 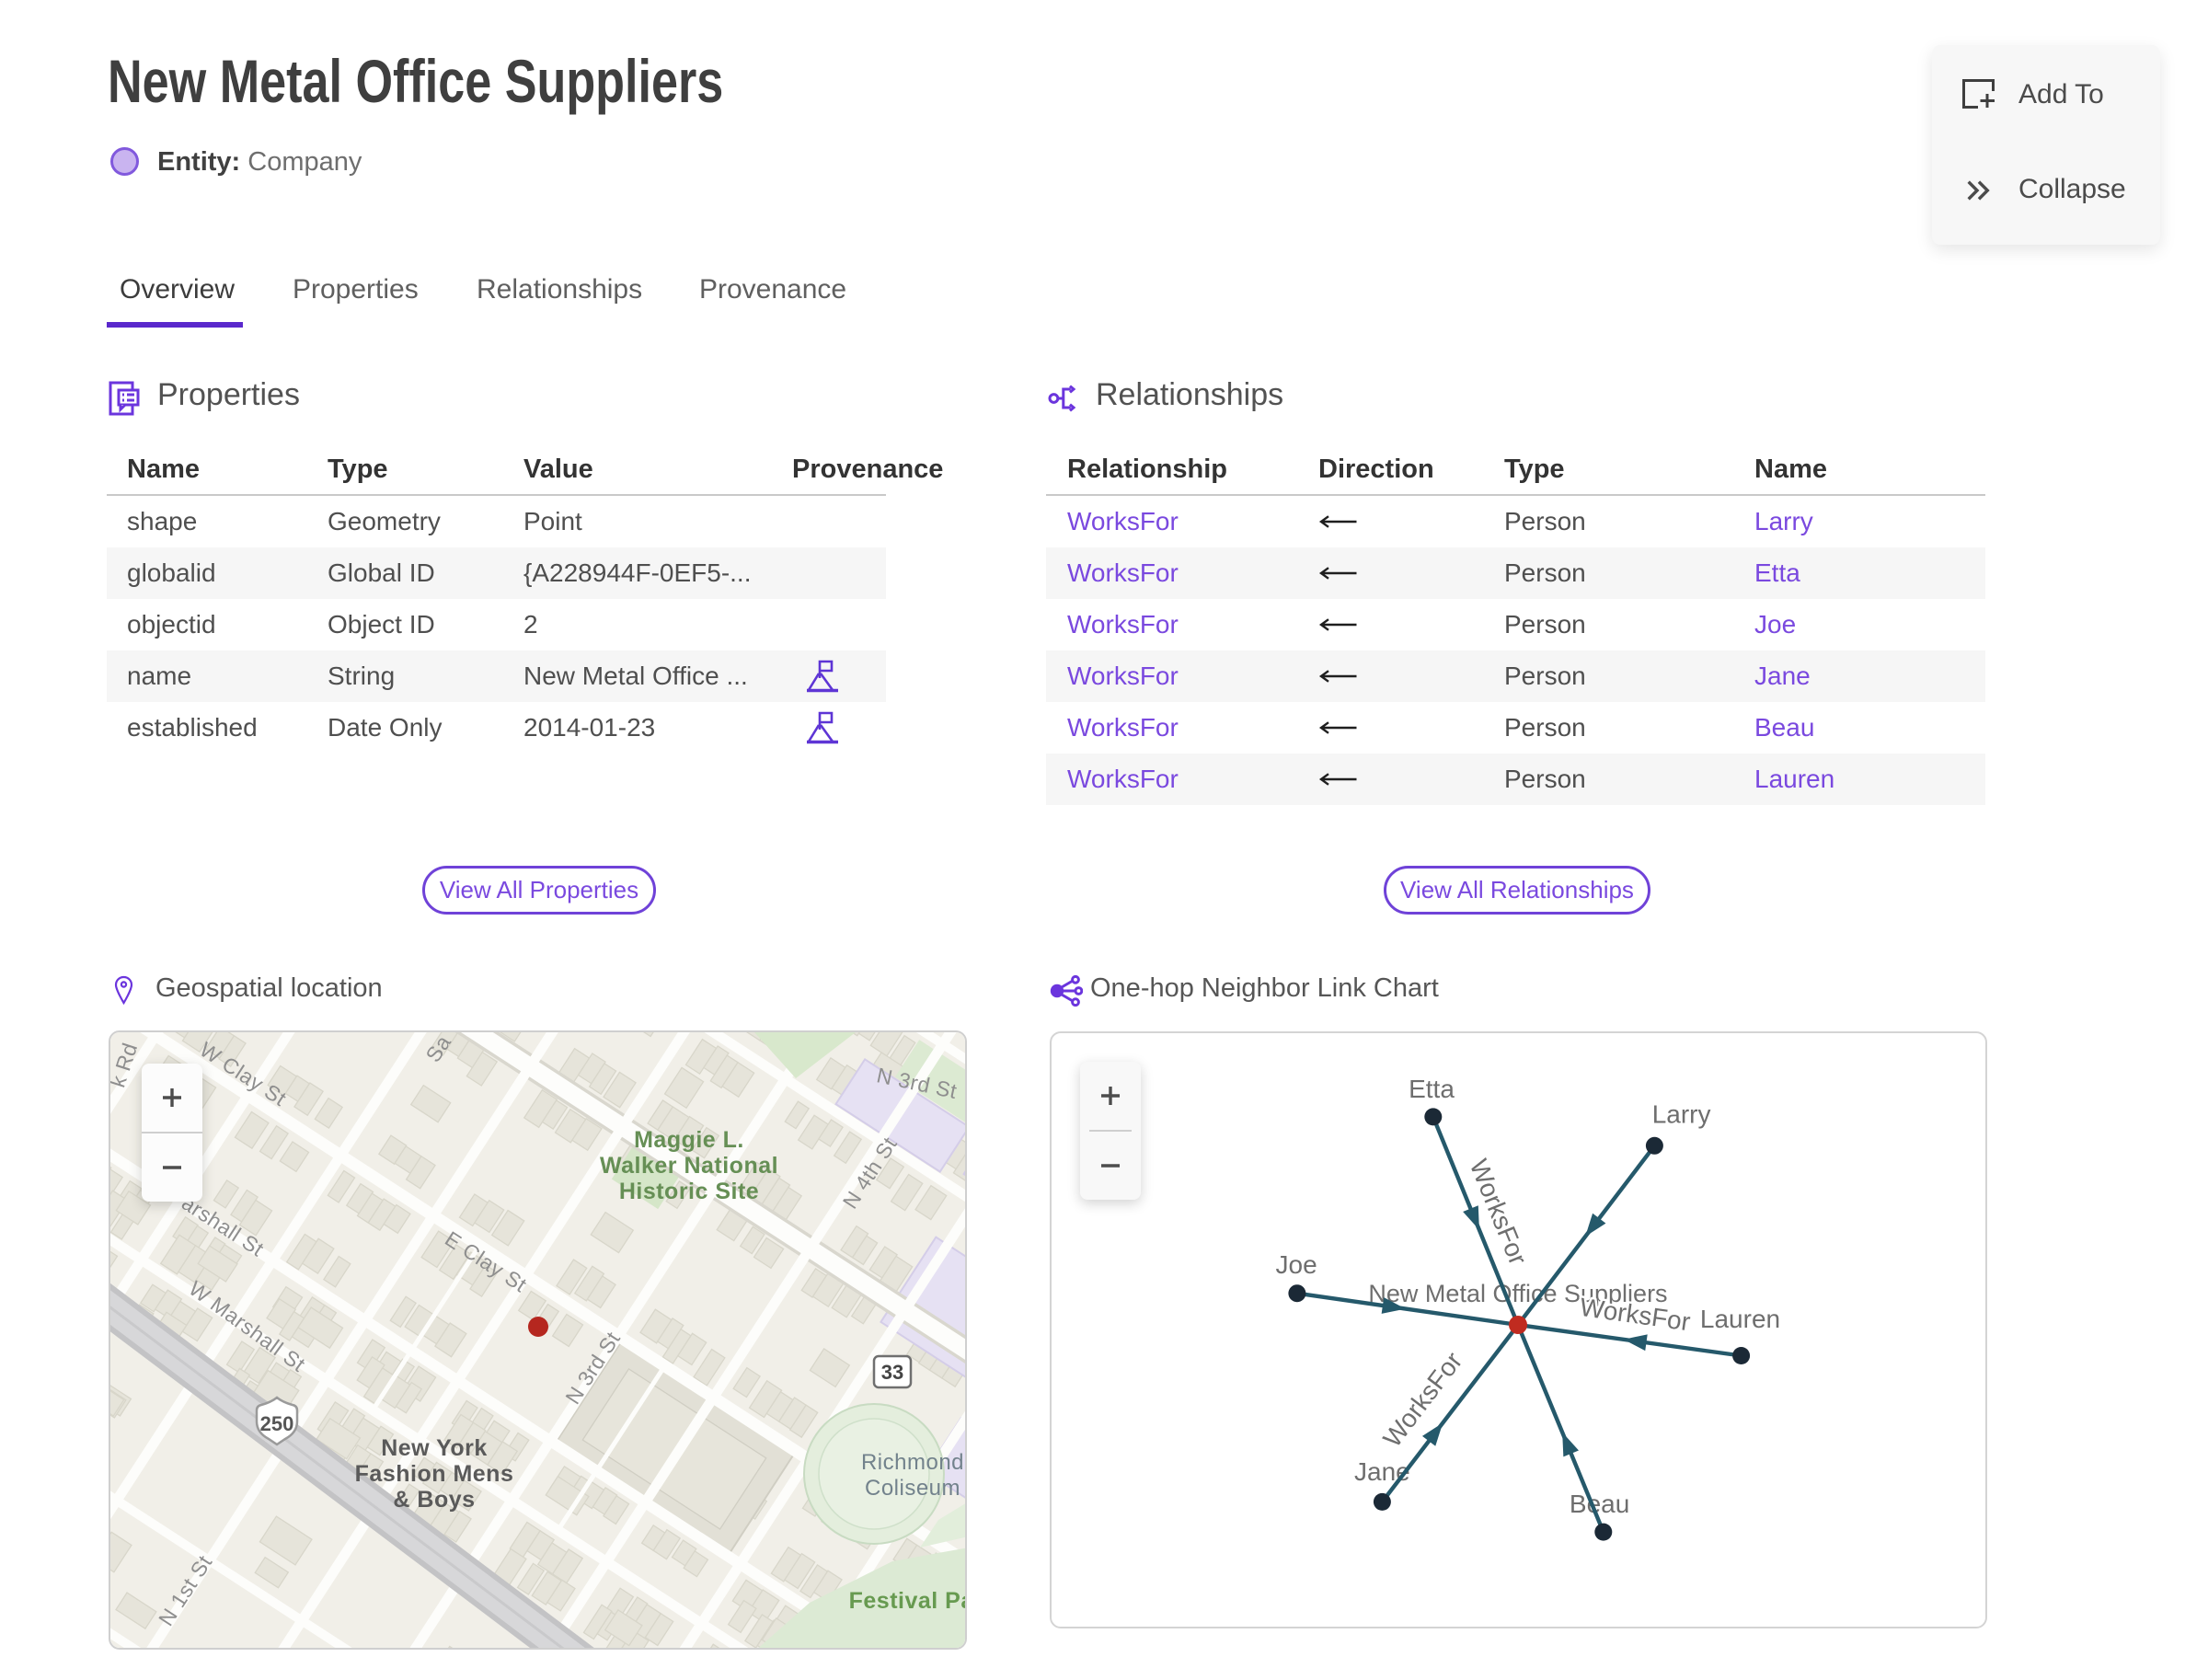 What do you see at coordinates (1740, 1319) in the screenshot?
I see `svg-text: Lauren` at bounding box center [1740, 1319].